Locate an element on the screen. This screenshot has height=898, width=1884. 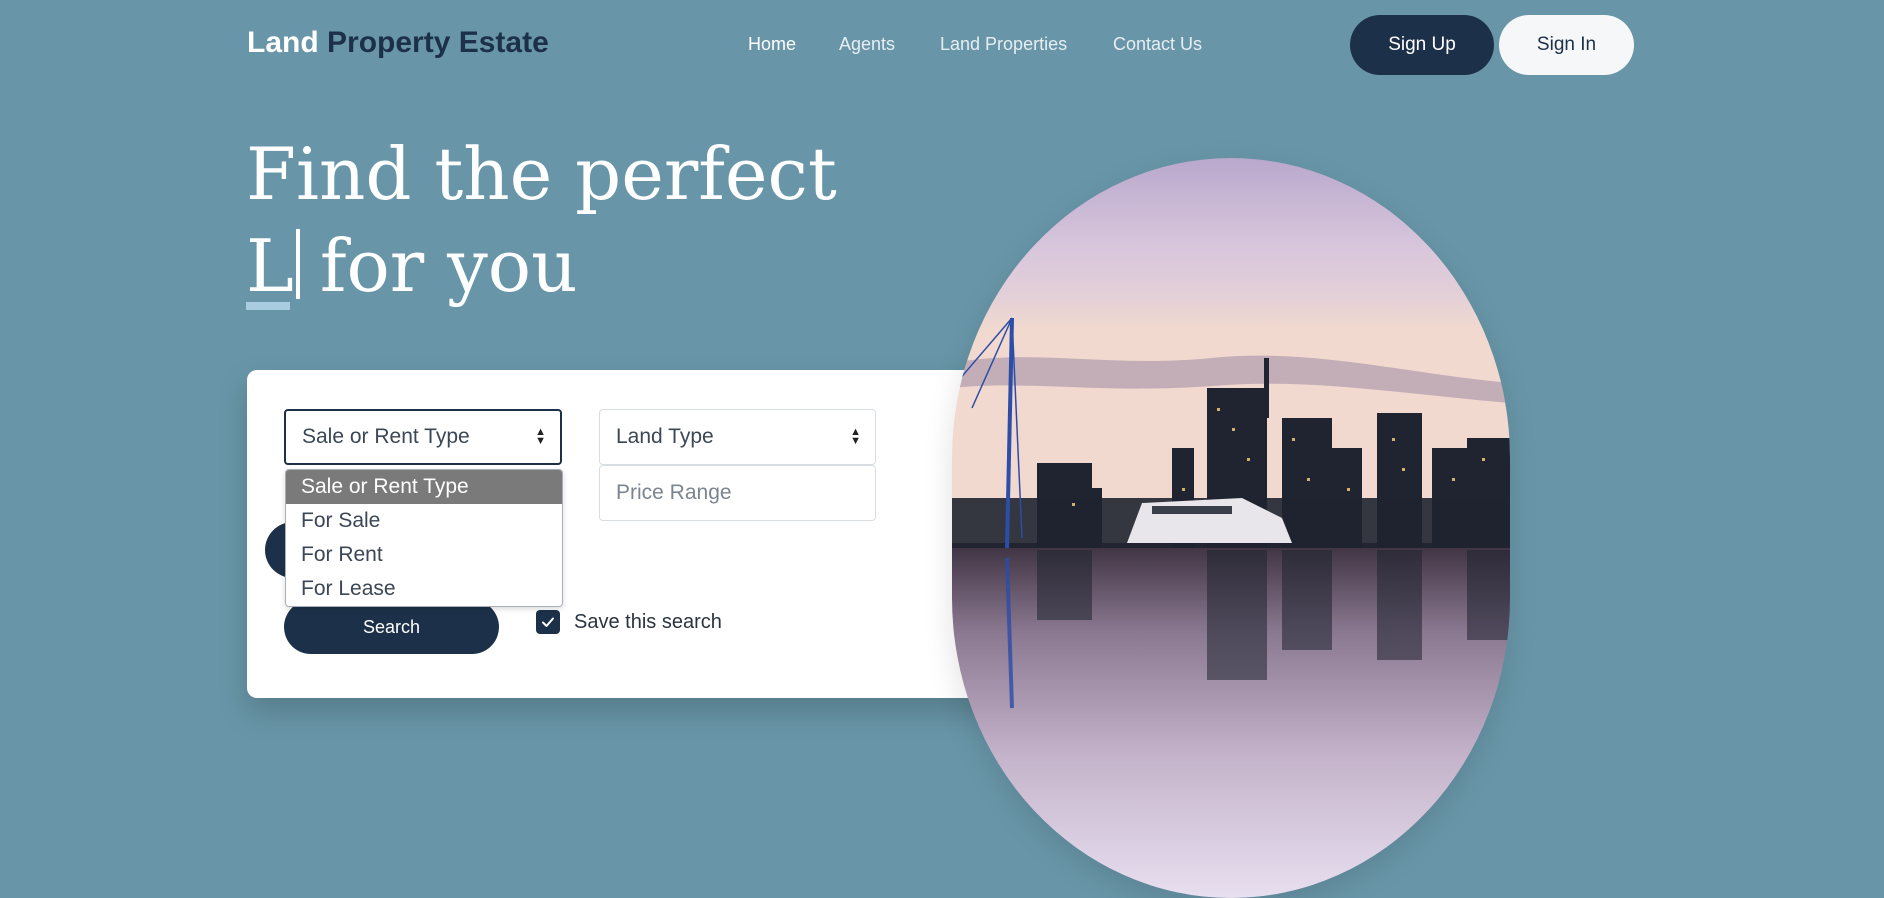
dropdown-option-for-lease: For Lease is located at coordinates (424, 589).